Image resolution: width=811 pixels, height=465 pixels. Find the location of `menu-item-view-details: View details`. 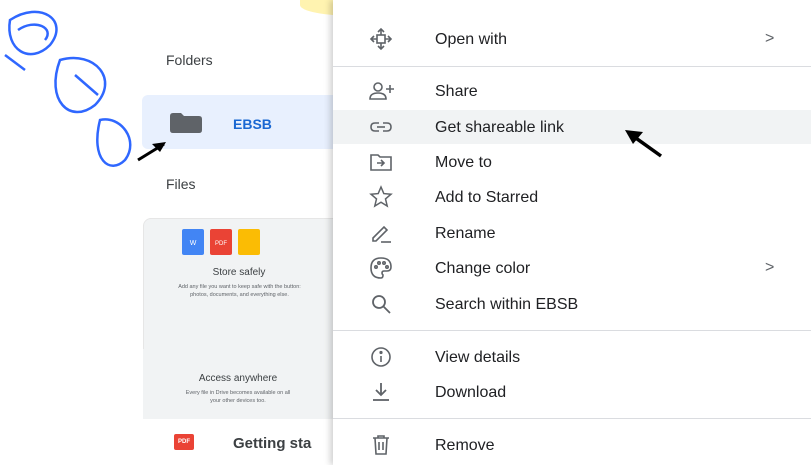

menu-item-view-details: View details is located at coordinates (572, 357).